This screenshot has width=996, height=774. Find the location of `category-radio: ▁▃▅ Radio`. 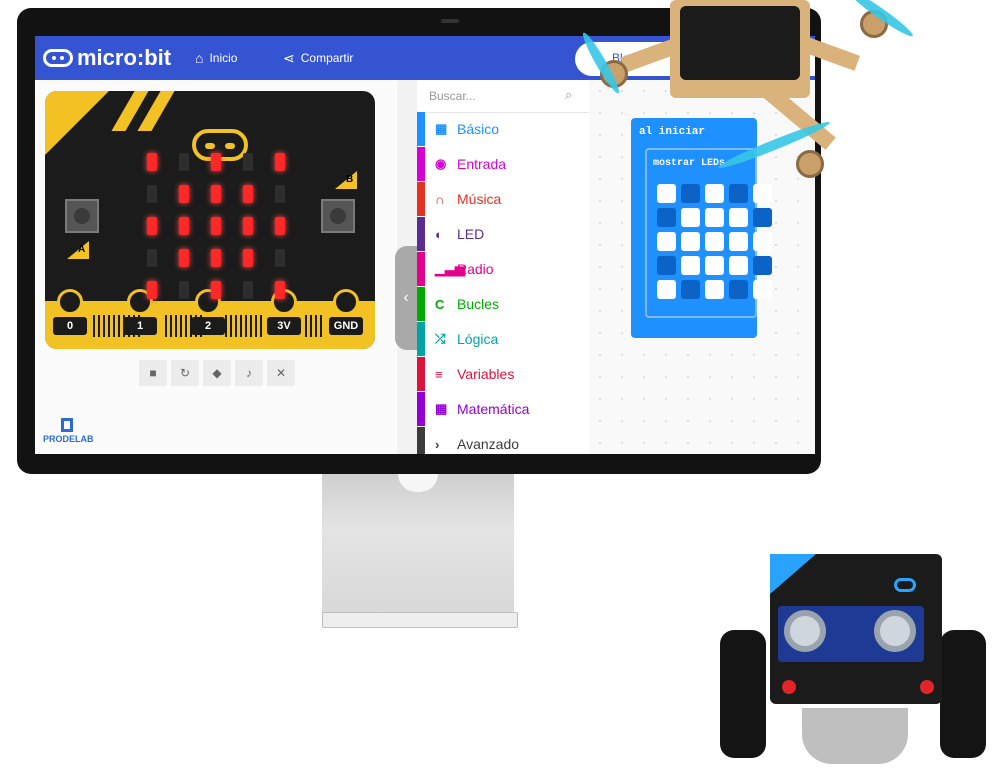

category-radio: ▁▃▅ Radio is located at coordinates (503, 269).